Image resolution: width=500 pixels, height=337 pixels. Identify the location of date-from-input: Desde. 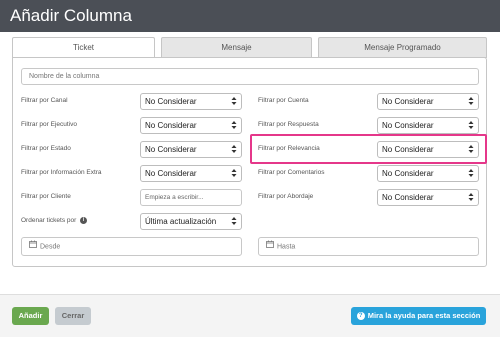
(131, 246).